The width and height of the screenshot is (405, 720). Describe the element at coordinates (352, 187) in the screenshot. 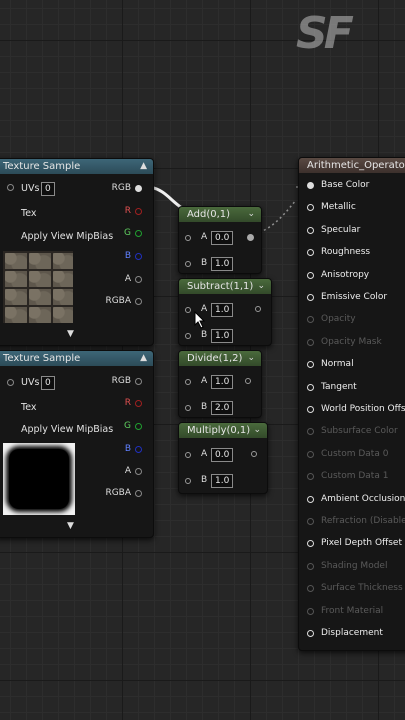

I see `material-pin-row: Base Color` at that location.